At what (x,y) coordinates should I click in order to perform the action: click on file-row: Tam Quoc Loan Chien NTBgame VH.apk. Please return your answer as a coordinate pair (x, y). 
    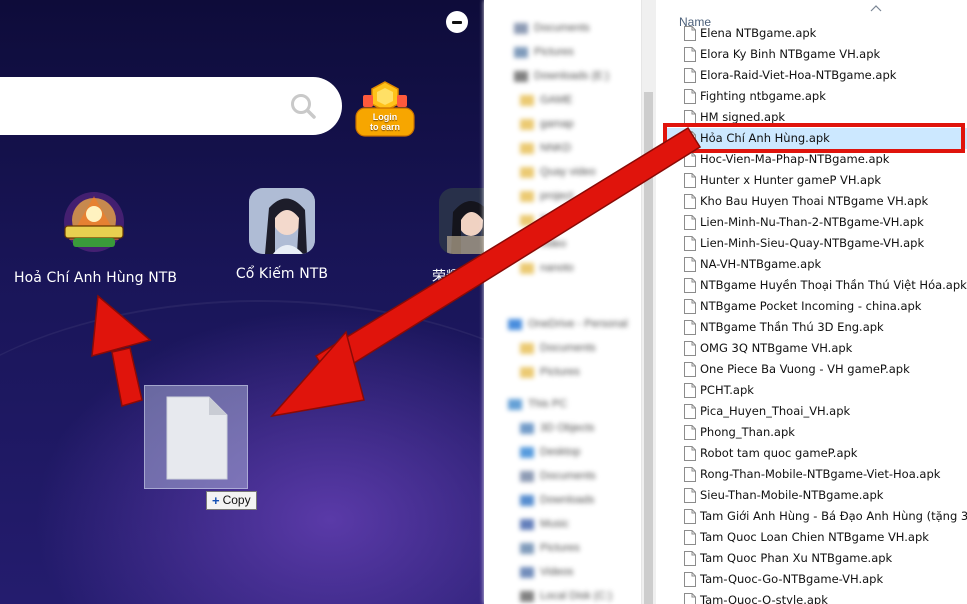
    Looking at the image, I should click on (815, 537).